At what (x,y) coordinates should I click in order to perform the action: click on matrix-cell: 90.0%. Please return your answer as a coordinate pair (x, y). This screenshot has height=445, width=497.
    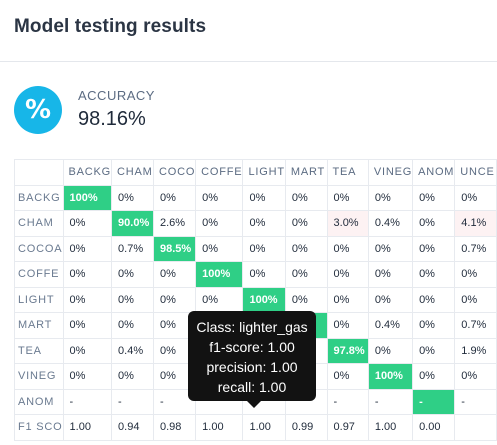
    Looking at the image, I should click on (132, 223).